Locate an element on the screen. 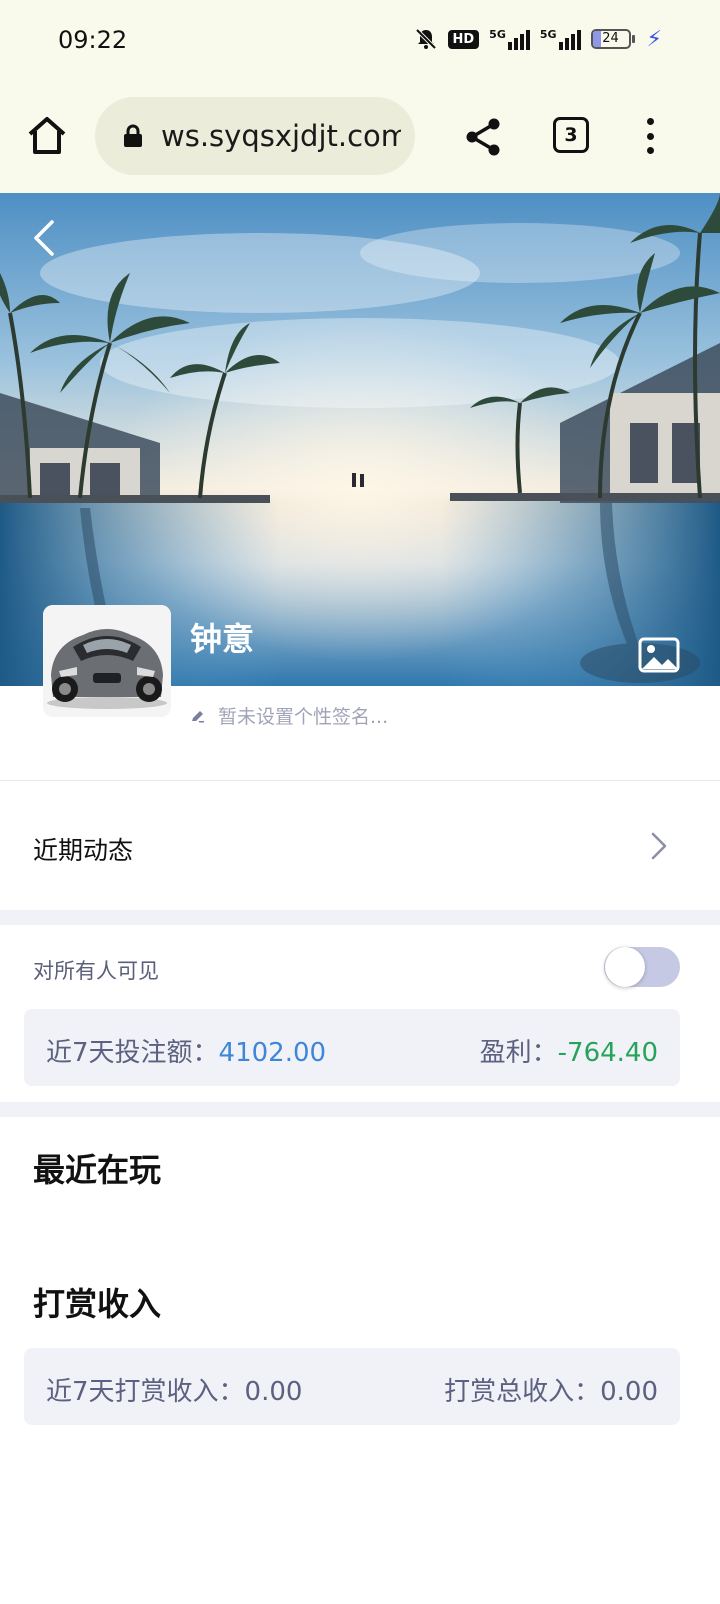 The image size is (720, 1604). lock-icon is located at coordinates (133, 135).